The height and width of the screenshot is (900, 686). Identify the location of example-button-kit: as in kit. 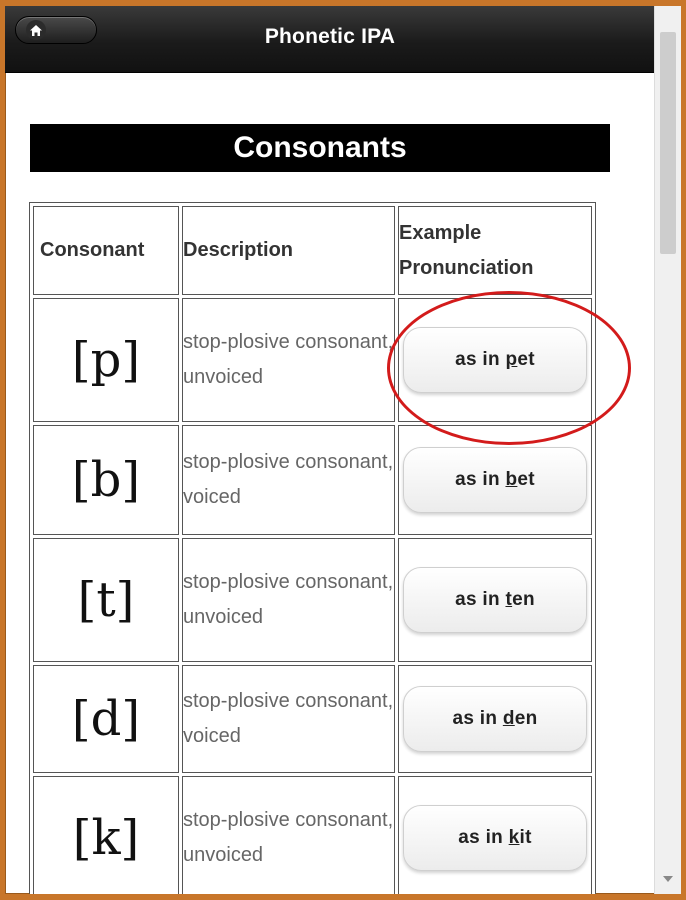
(495, 838).